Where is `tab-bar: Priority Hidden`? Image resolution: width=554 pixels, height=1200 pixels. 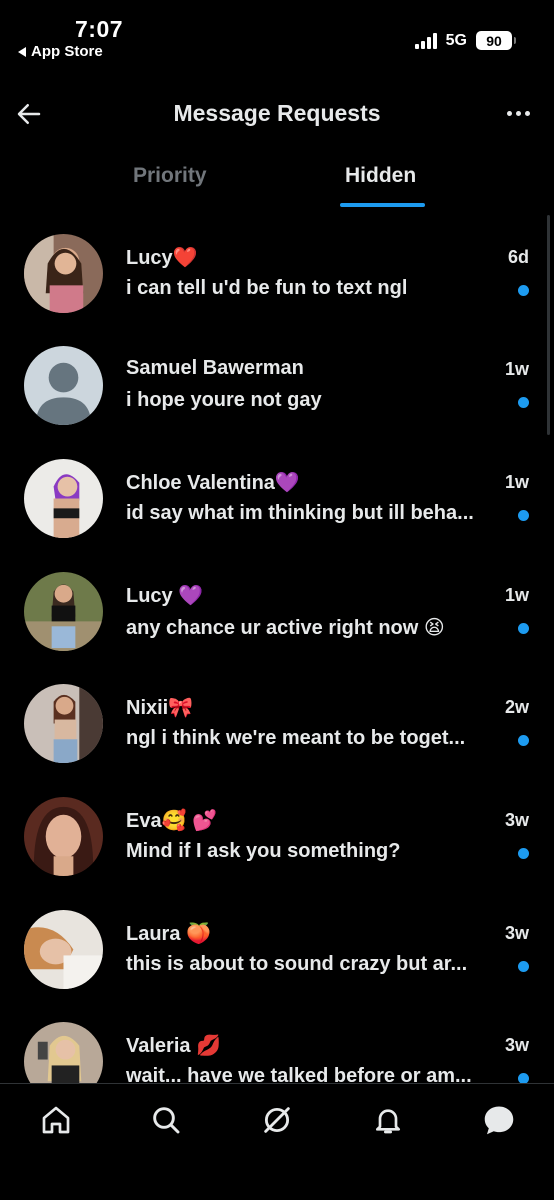 tab-bar: Priority Hidden is located at coordinates (277, 180).